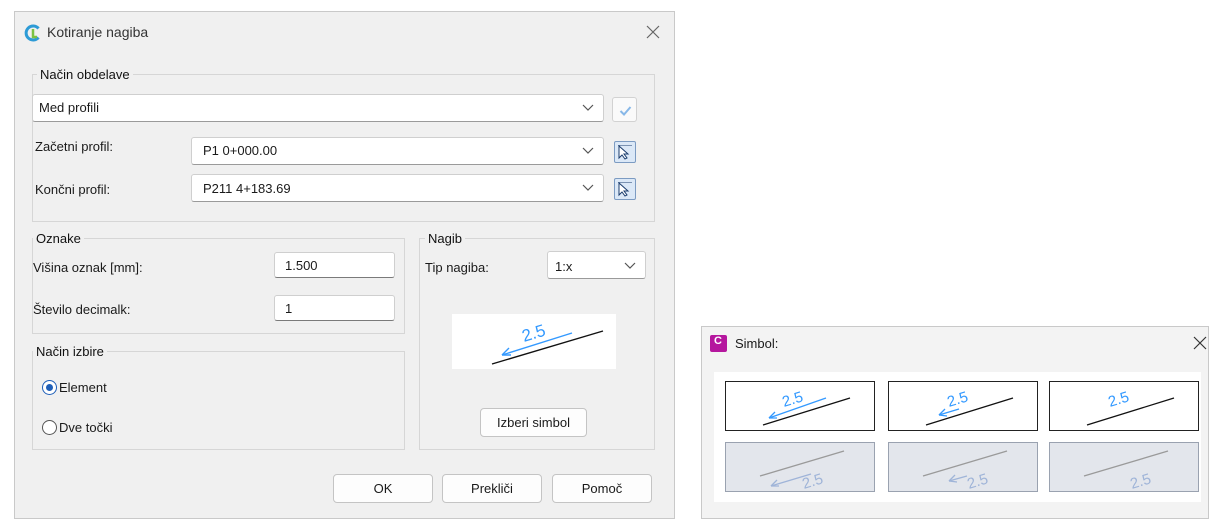  I want to click on dialog-title: Kotiranje nagiba, so click(98, 32).